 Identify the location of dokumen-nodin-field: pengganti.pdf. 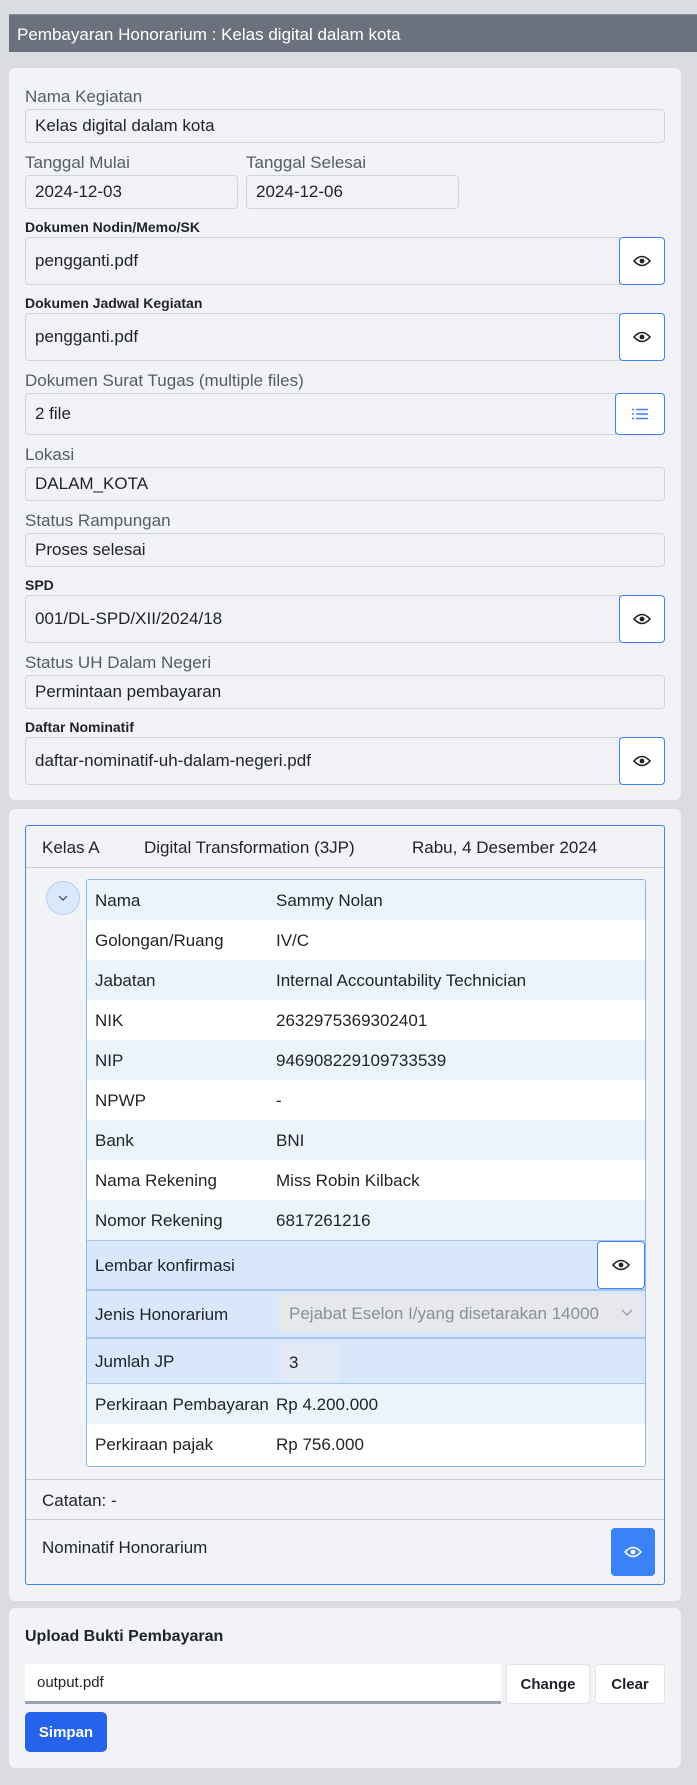
(322, 261).